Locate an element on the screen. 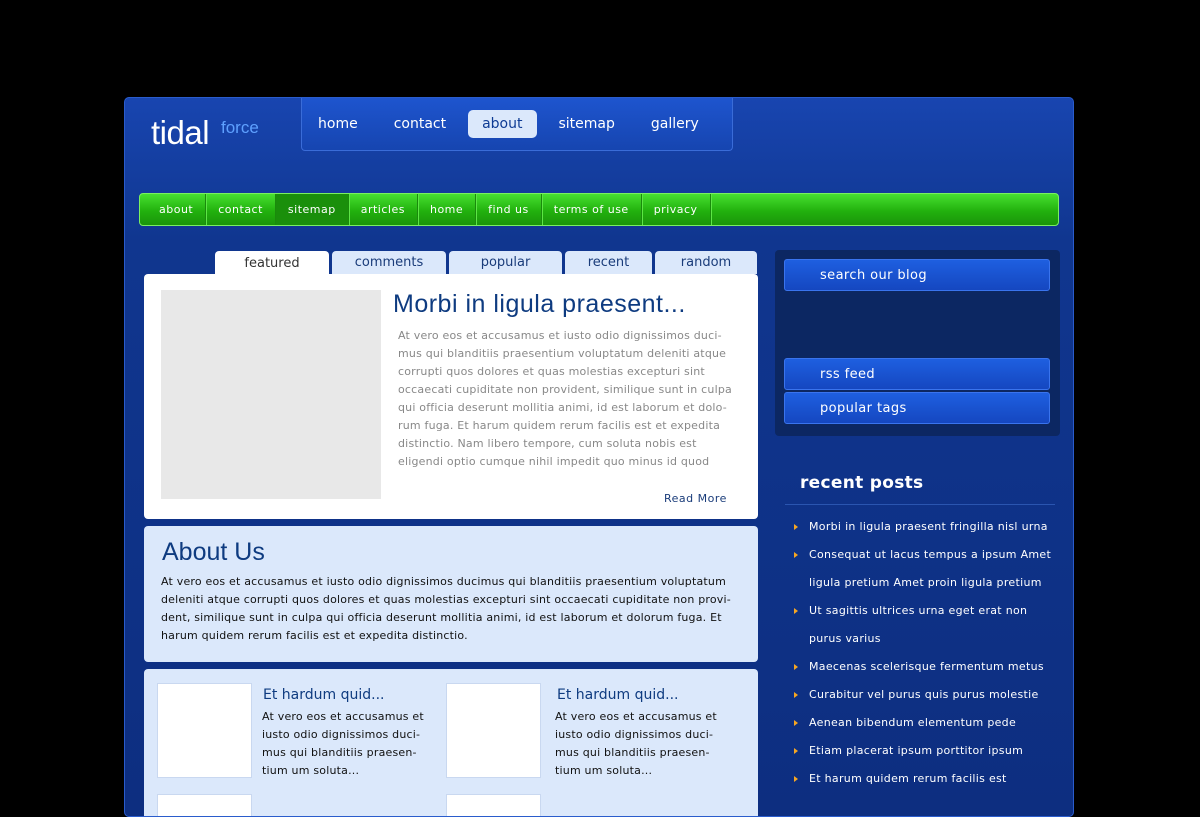 The width and height of the screenshot is (1200, 817). list-item: Aenean bibendum elementum pede is located at coordinates (928, 723).